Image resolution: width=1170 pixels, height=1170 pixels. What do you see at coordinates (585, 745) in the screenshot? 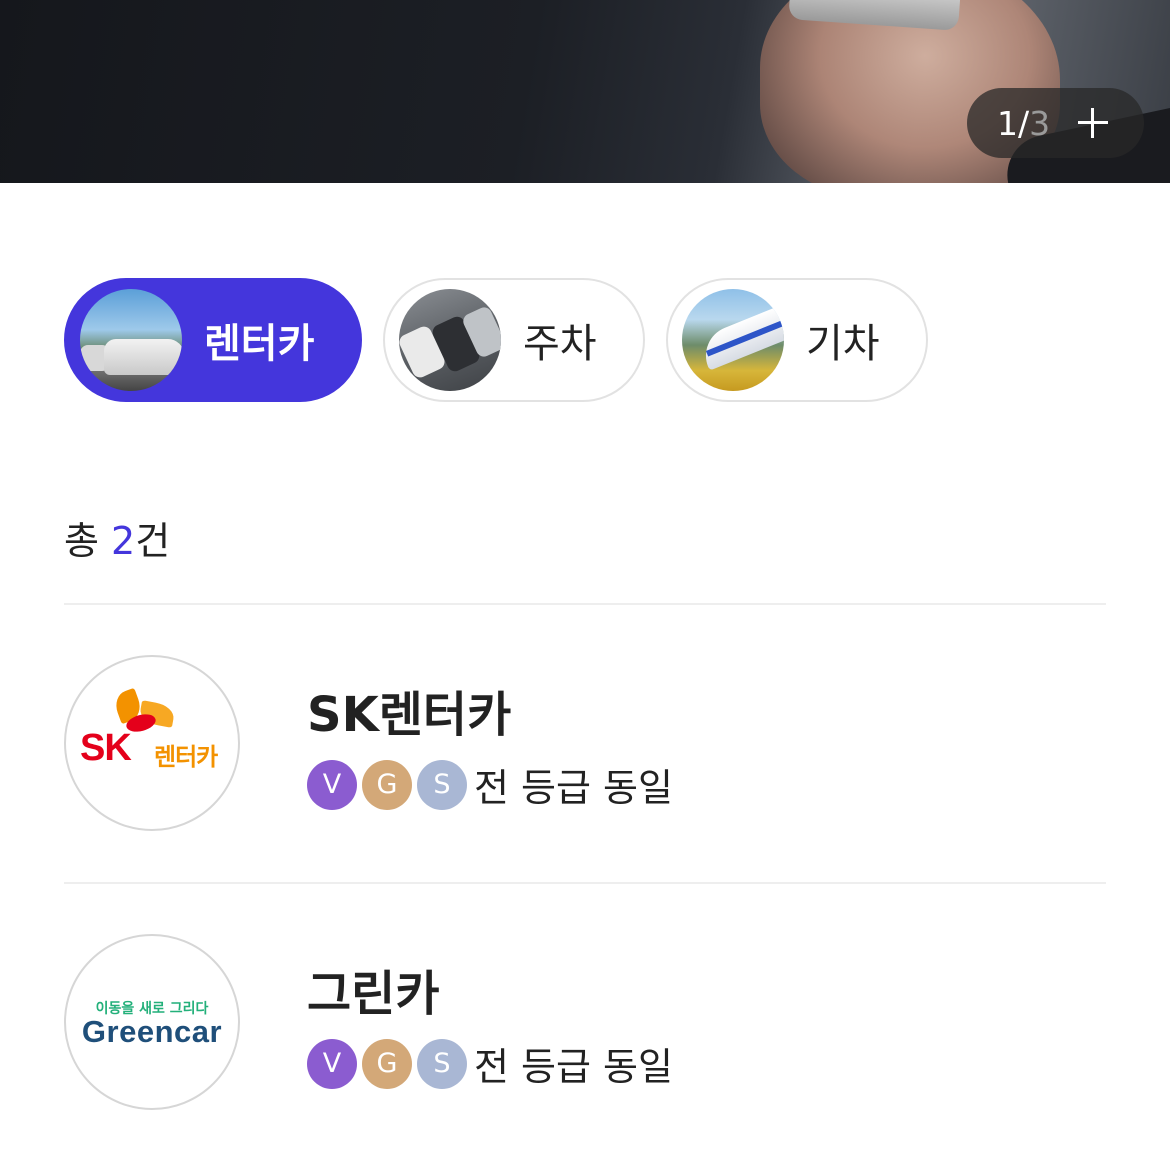
I see `list-item: SK 렌터카 SK렌터카 V G S 전 등급 동일` at bounding box center [585, 745].